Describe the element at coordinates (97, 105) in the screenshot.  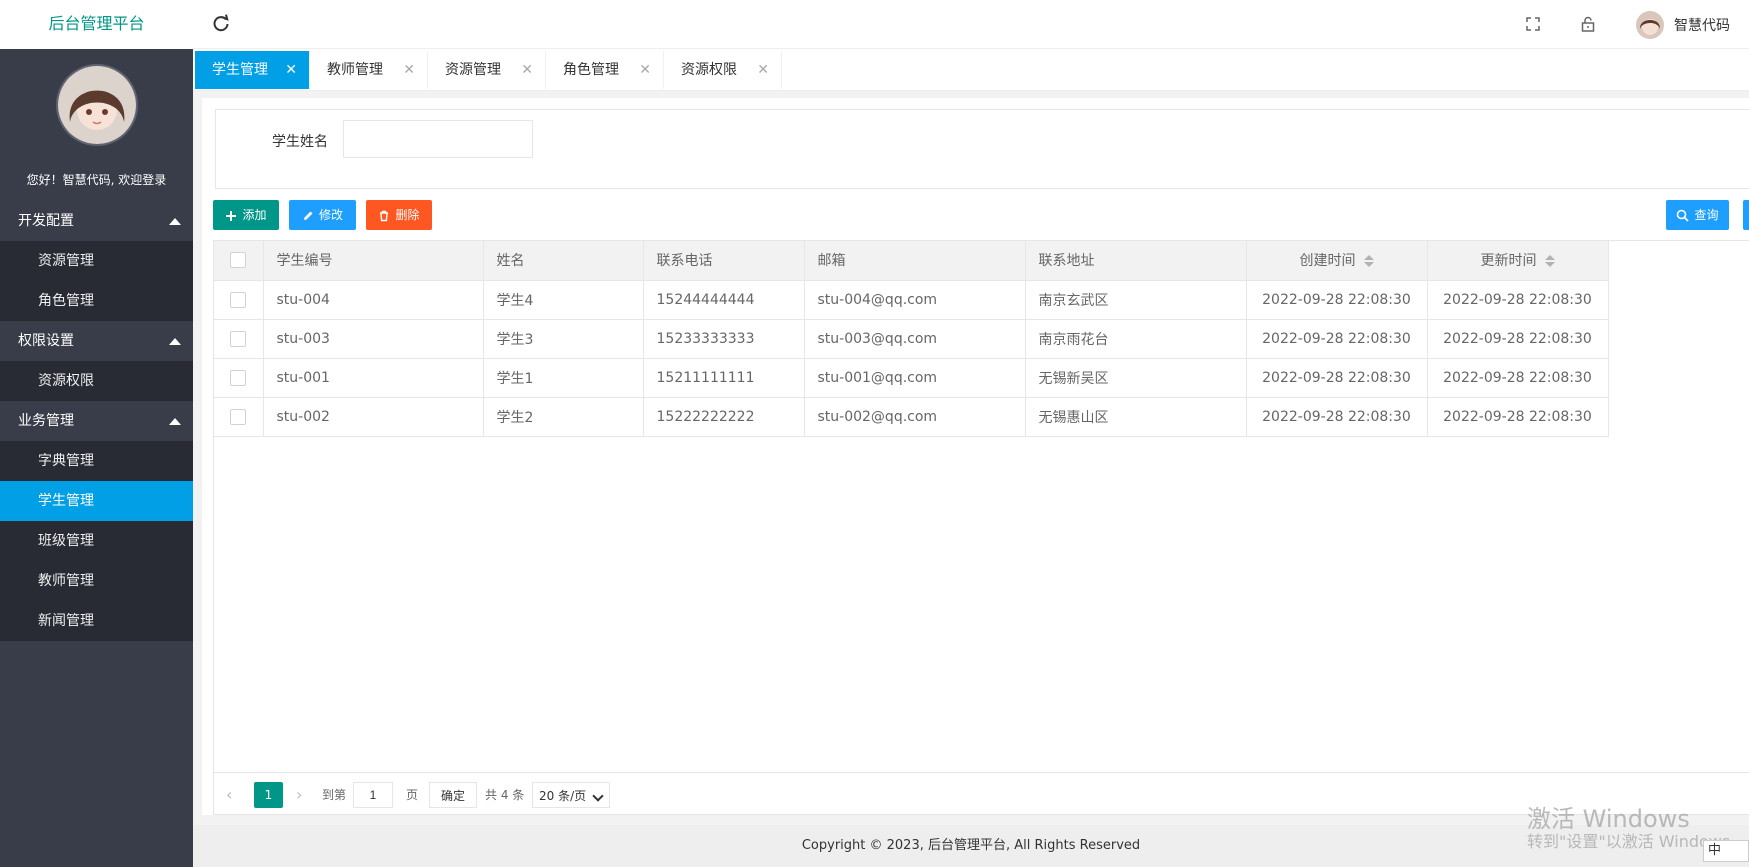
I see `profile-avatar` at that location.